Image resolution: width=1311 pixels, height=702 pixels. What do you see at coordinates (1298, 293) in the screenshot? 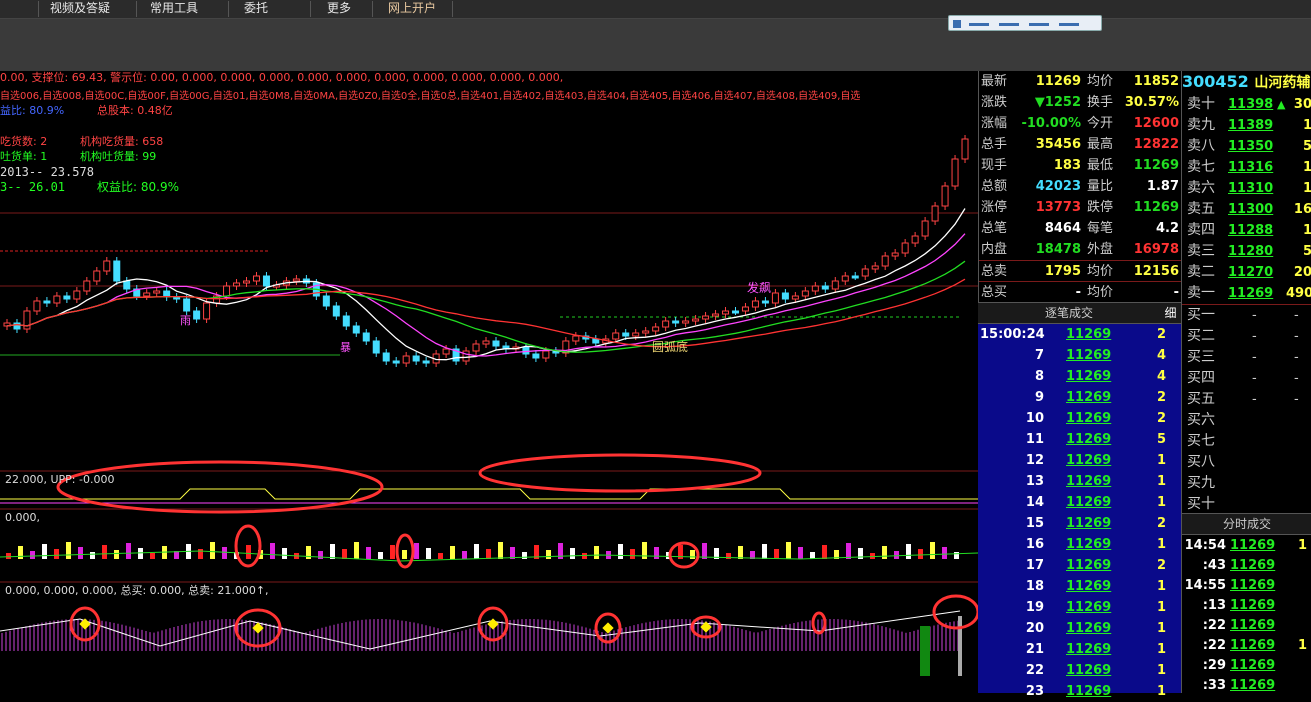
I see `ask-volume: 490` at bounding box center [1298, 293].